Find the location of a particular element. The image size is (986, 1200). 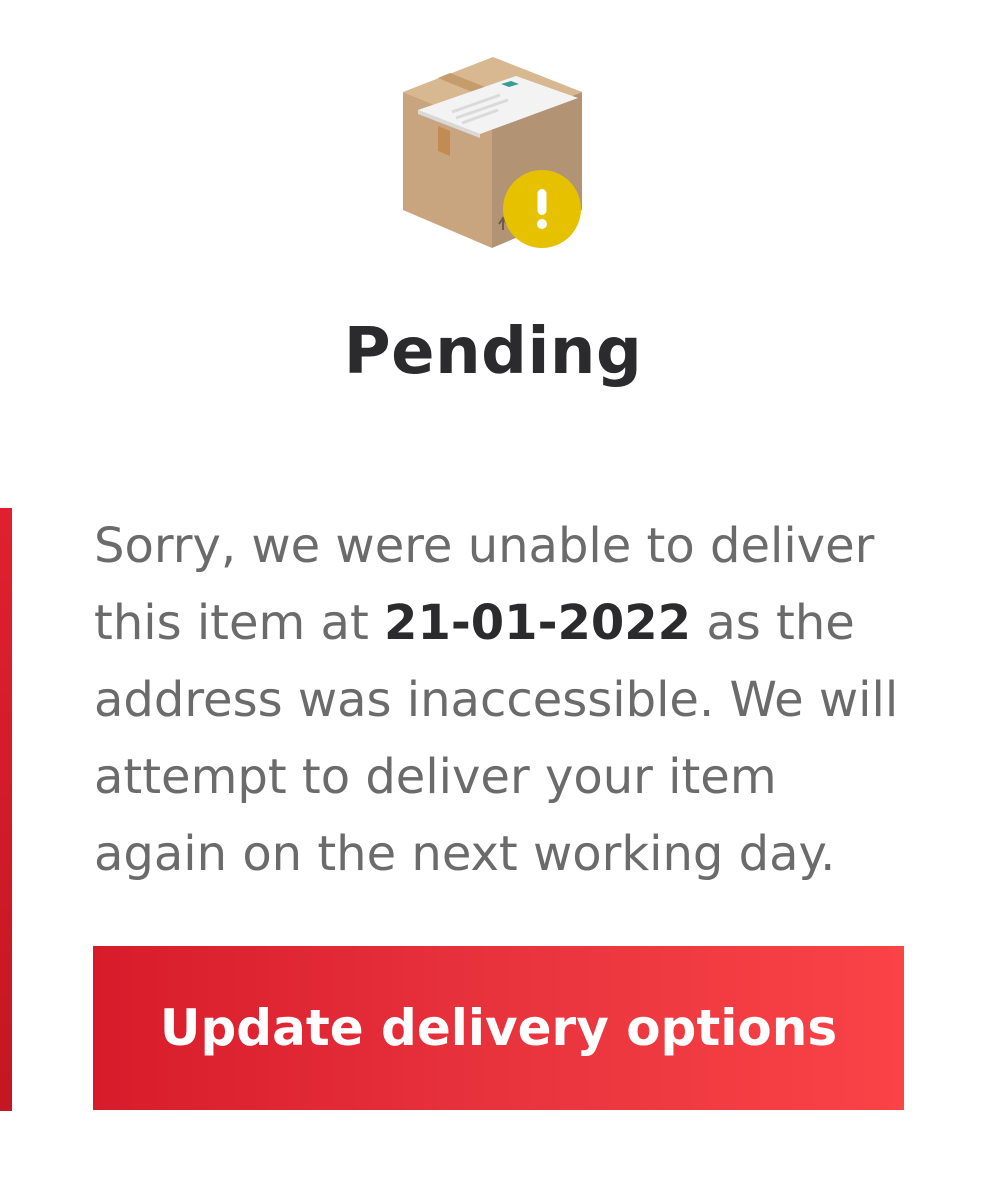

package-warning-icon is located at coordinates (492, 152).